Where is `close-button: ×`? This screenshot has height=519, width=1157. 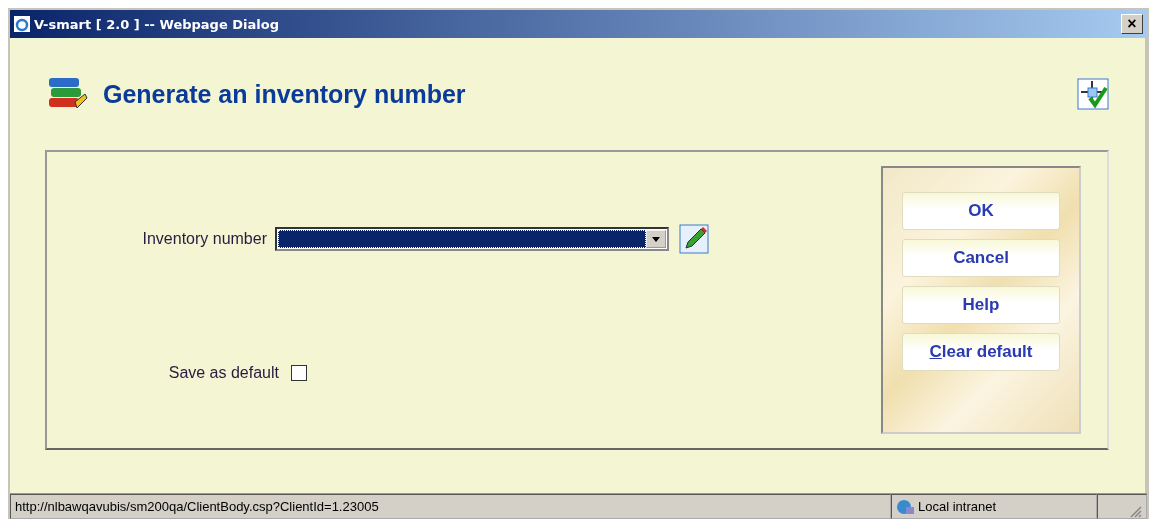 close-button: × is located at coordinates (1132, 24).